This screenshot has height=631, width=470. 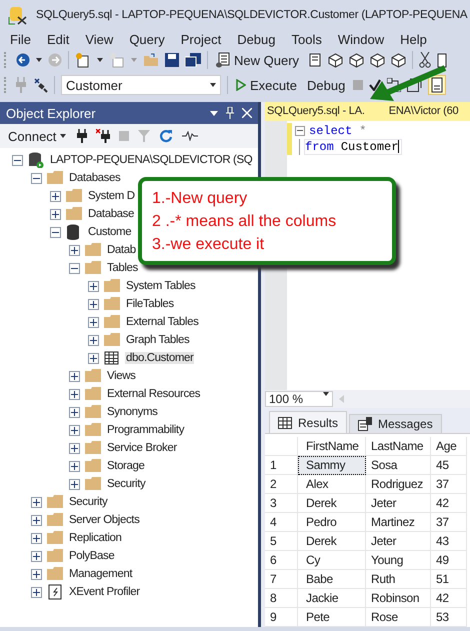 I want to click on row-number: 8, so click(x=281, y=598).